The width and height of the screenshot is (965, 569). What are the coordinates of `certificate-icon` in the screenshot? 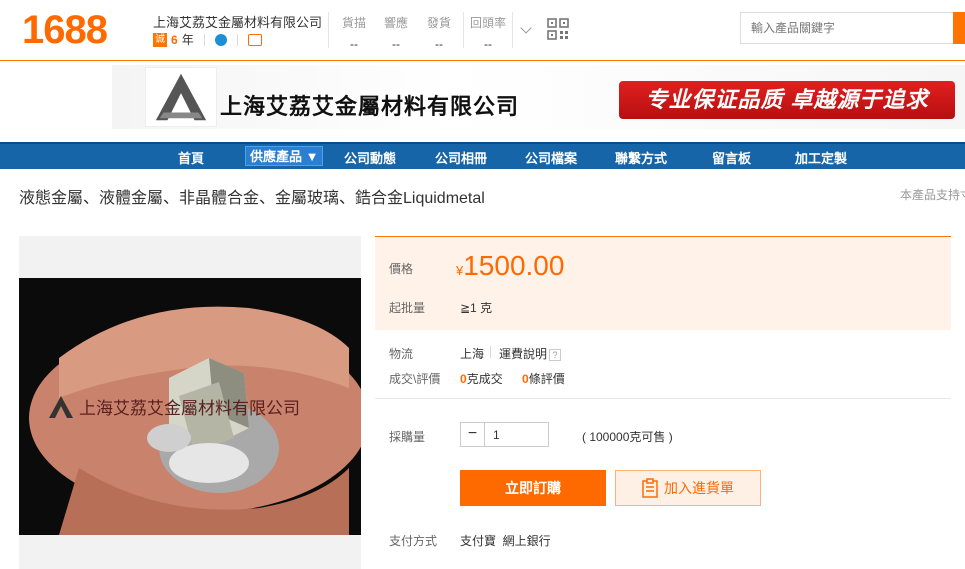 It's located at (254, 39).